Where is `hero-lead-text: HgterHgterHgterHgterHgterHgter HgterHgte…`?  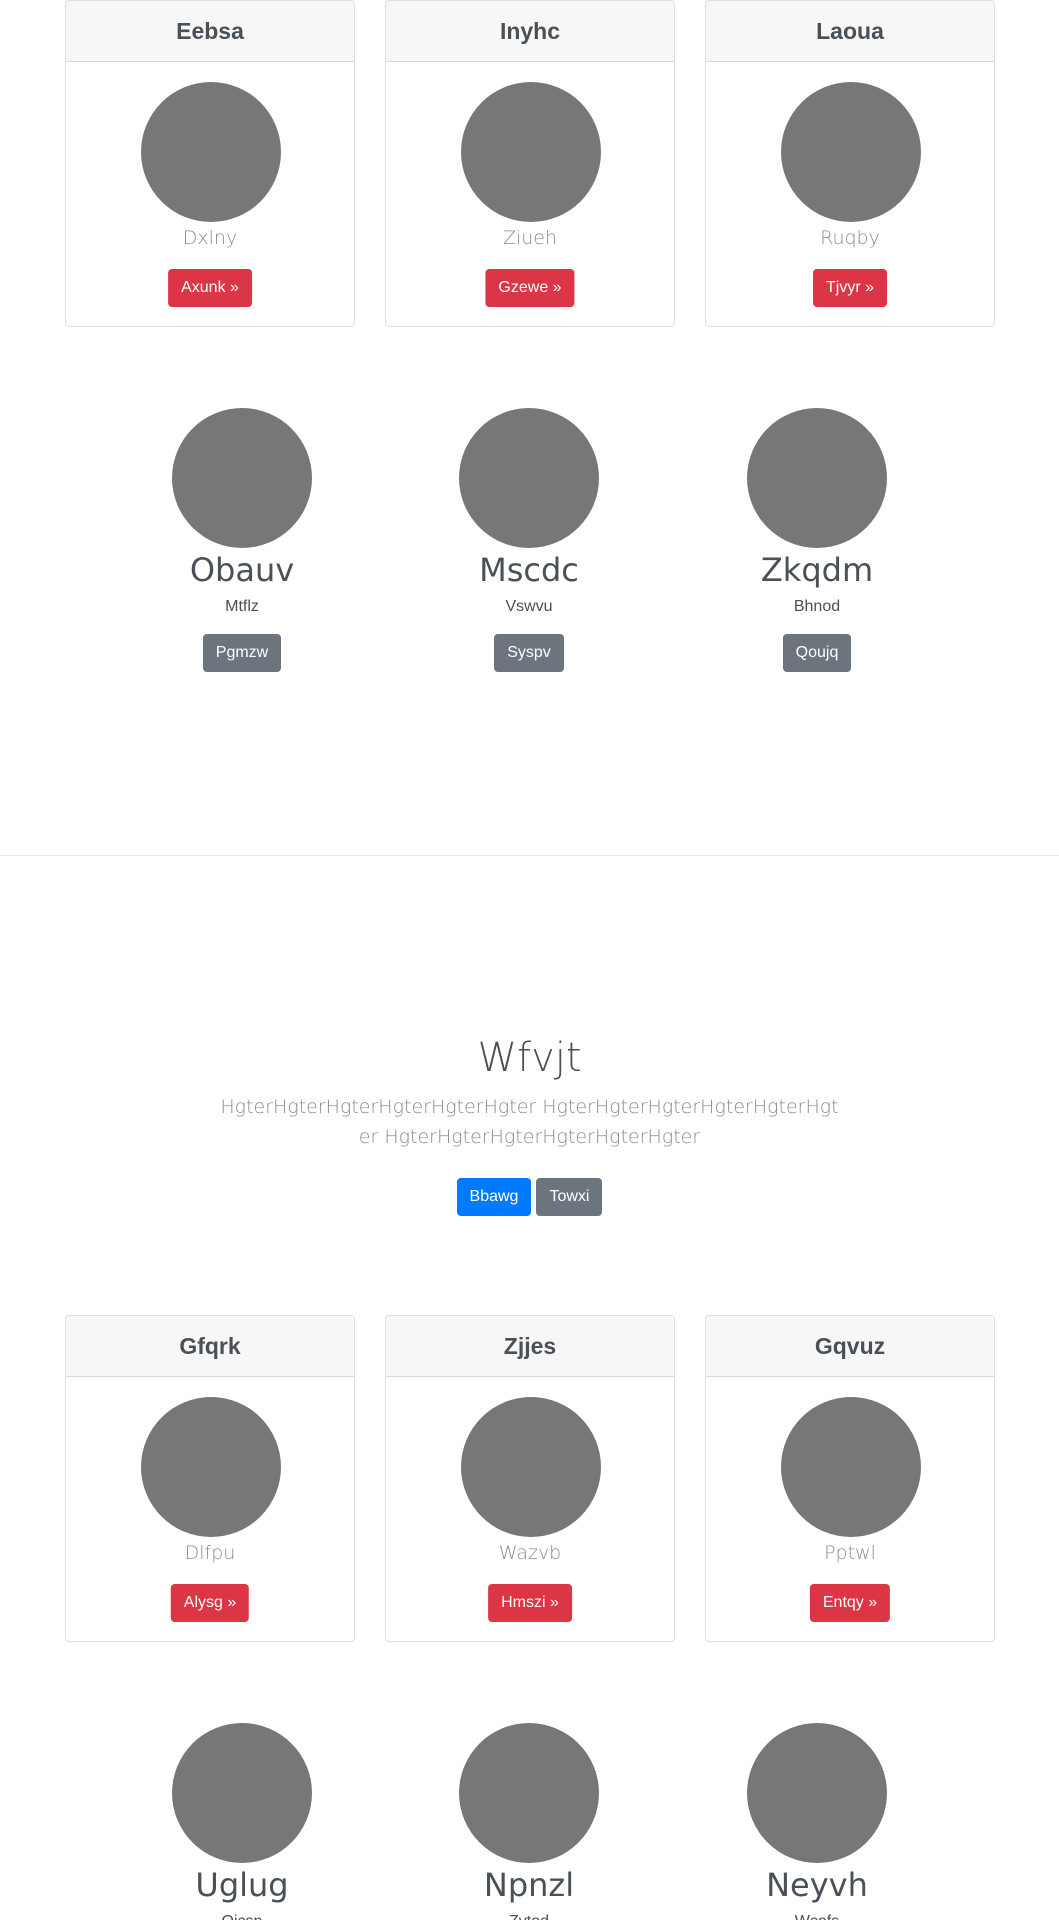 hero-lead-text: HgterHgterHgterHgterHgterHgter HgterHgte… is located at coordinates (529, 1122).